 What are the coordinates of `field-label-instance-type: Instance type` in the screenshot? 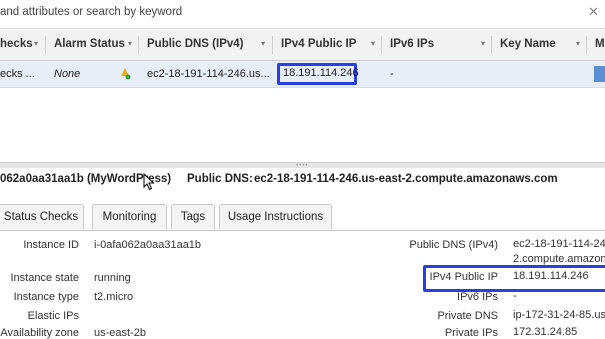 It's located at (46, 297).